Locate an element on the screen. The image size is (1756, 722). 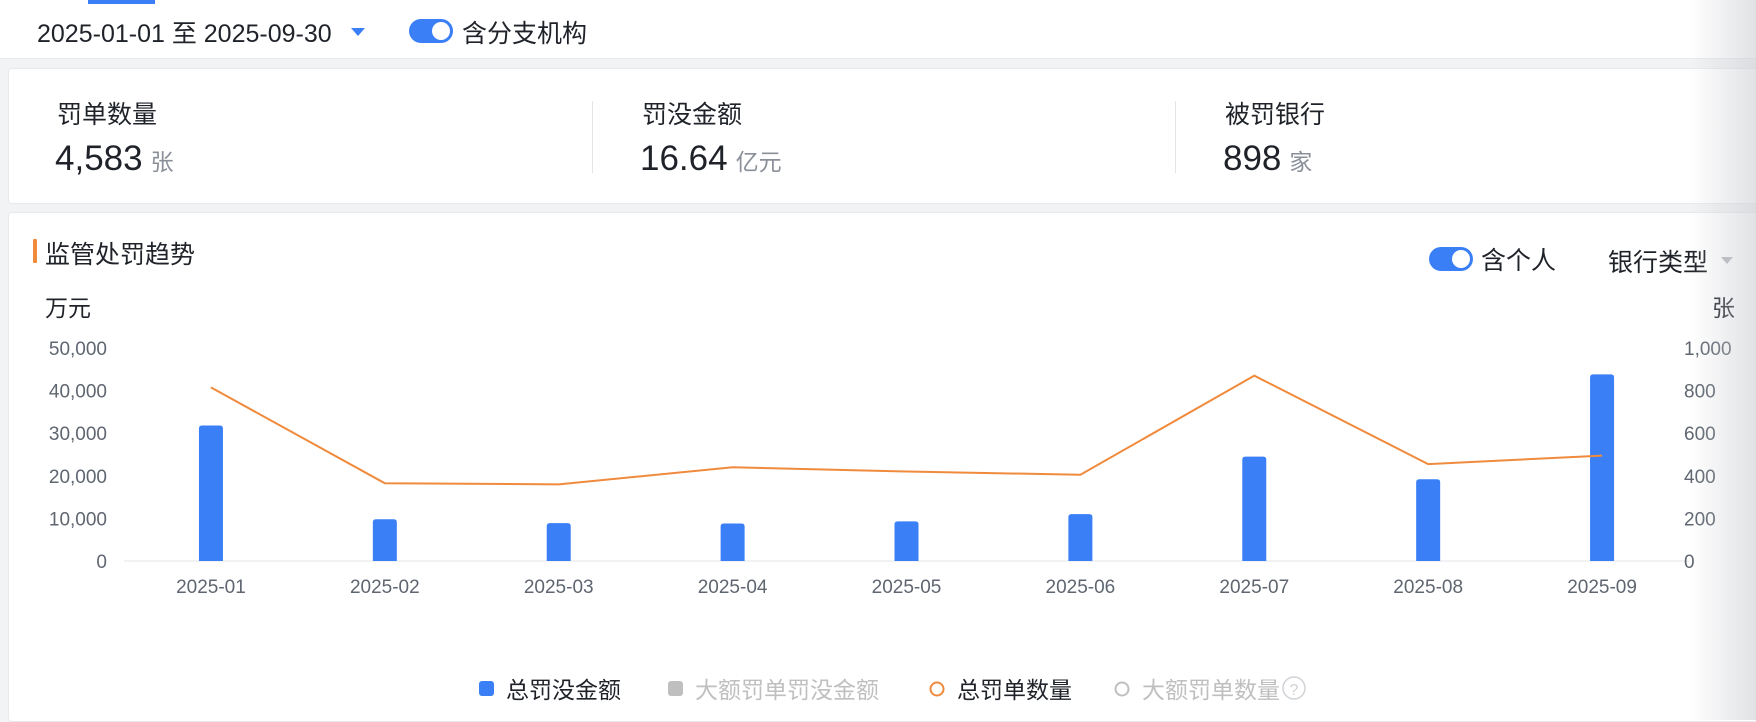
line-total-count is located at coordinates (906, 430).